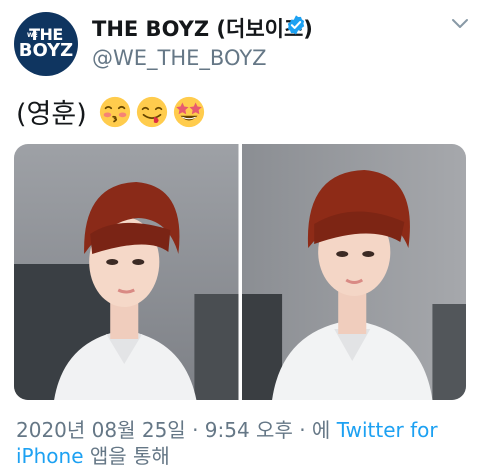  Describe the element at coordinates (188, 111) in the screenshot. I see `star-struck-emoji` at that location.